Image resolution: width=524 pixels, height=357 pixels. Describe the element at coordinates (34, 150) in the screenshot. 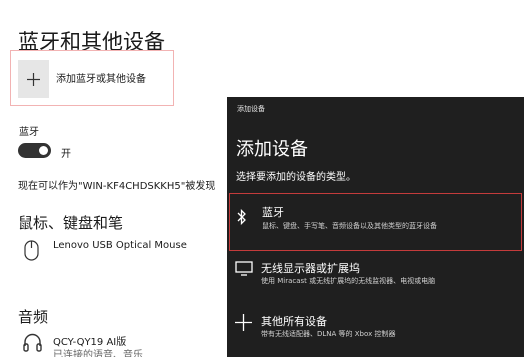

I see `bluetooth-toggle` at that location.